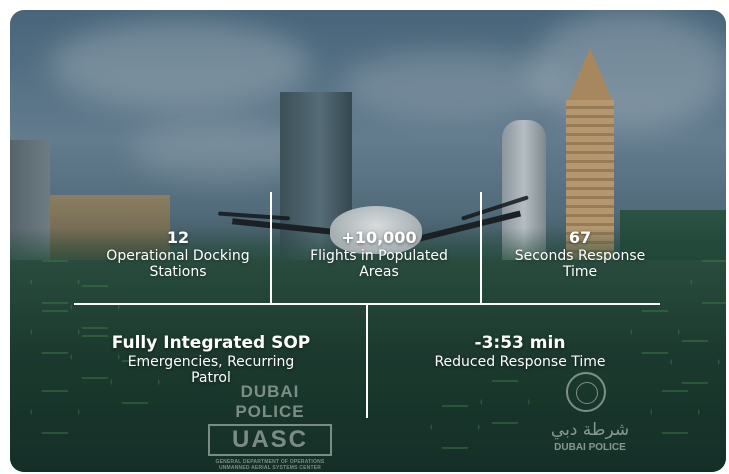 The height and width of the screenshot is (474, 729). Describe the element at coordinates (211, 343) in the screenshot. I see `stat-value: Fully Integrated SOP` at that location.